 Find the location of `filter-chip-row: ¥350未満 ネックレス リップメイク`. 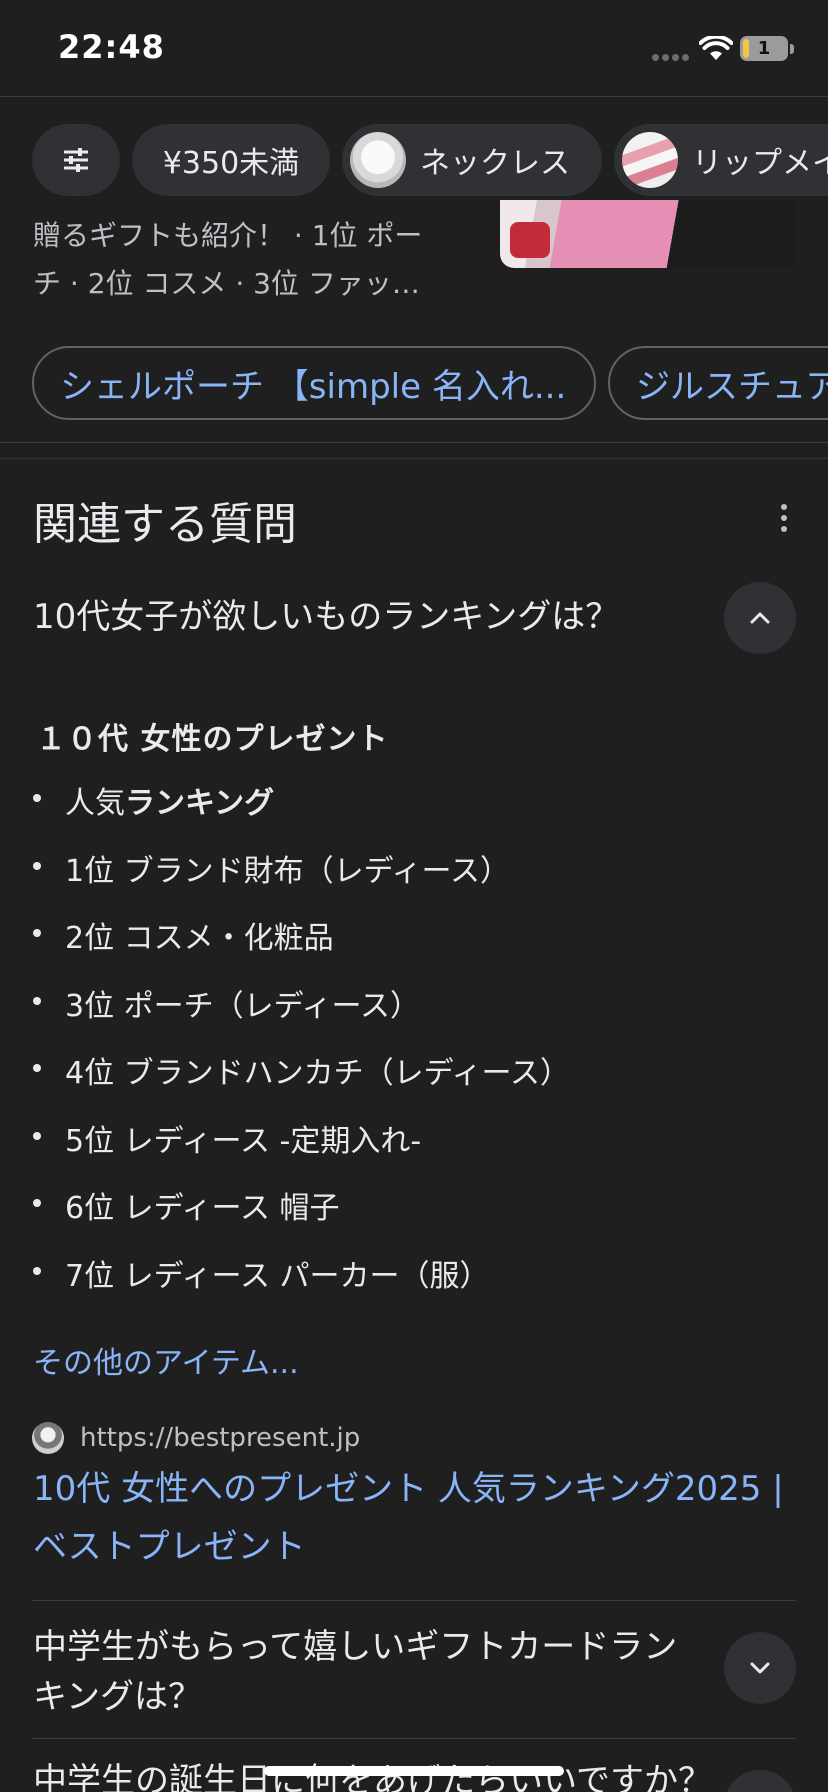

filter-chip-row: ¥350未満 ネックレス リップメイク is located at coordinates (414, 160).